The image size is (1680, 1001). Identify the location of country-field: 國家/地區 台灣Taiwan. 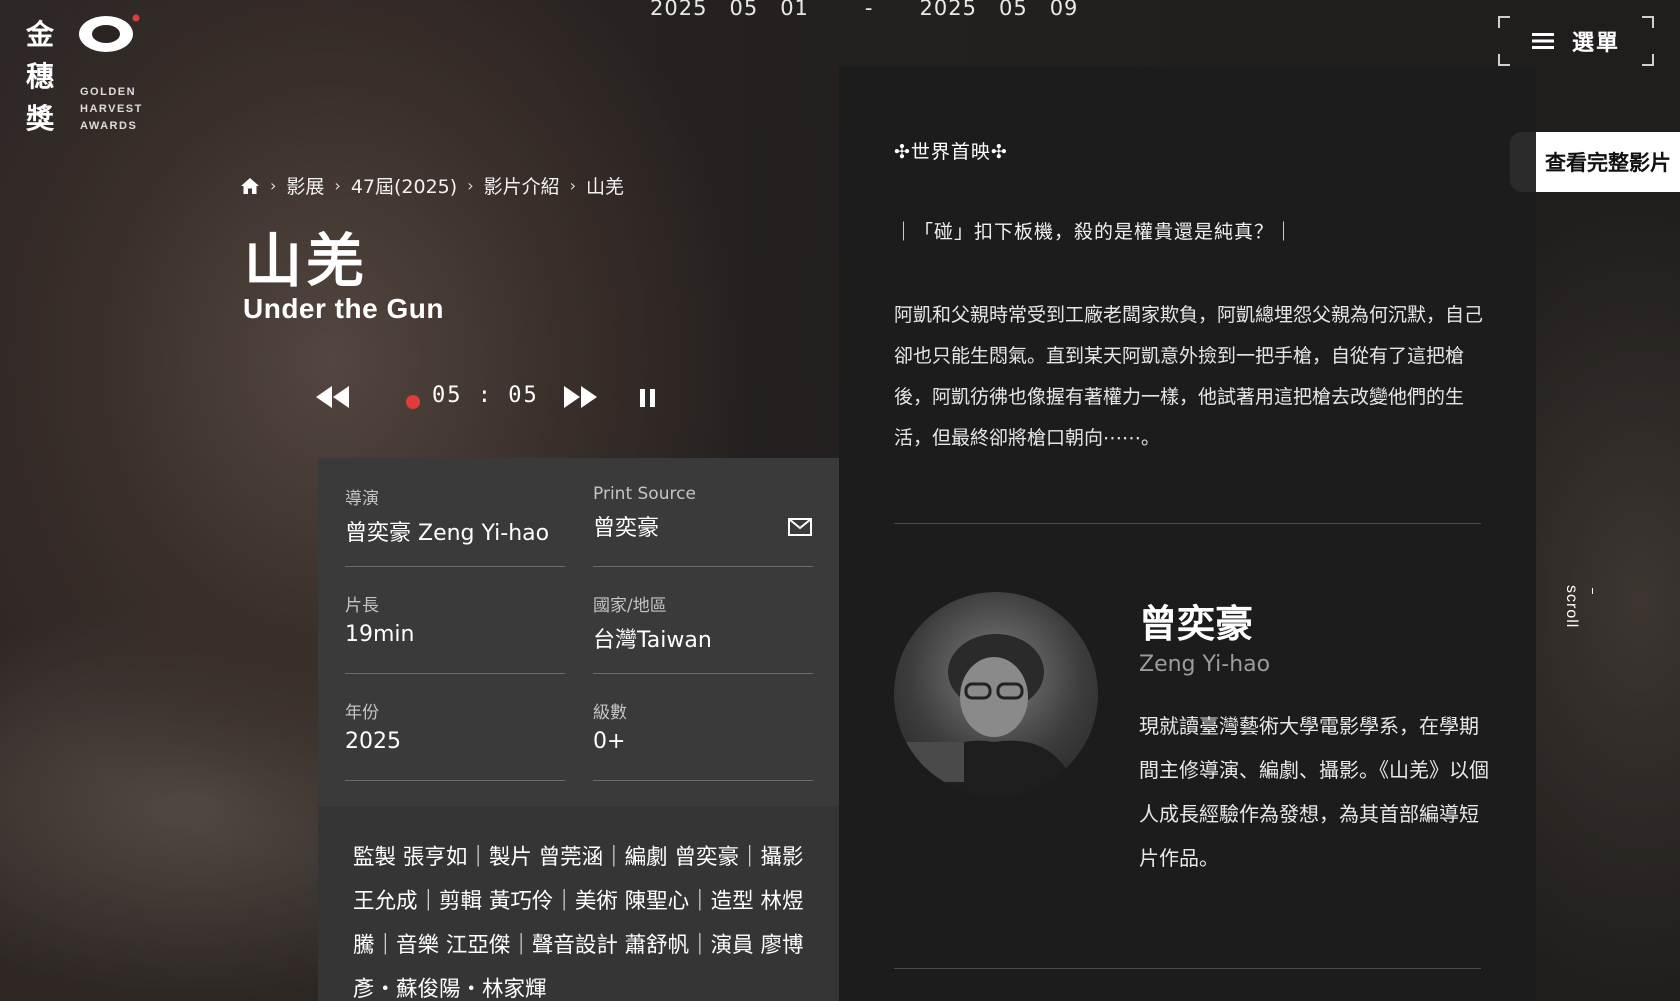
(703, 632).